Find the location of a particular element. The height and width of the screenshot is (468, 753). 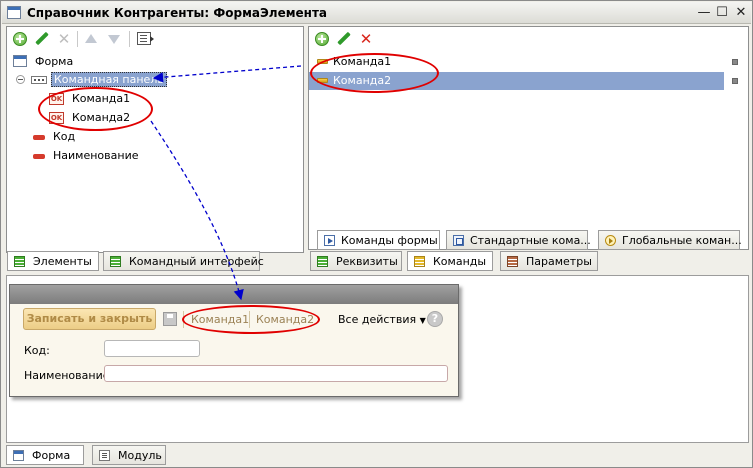

arrow-tree-to-preview is located at coordinates (197, 210).